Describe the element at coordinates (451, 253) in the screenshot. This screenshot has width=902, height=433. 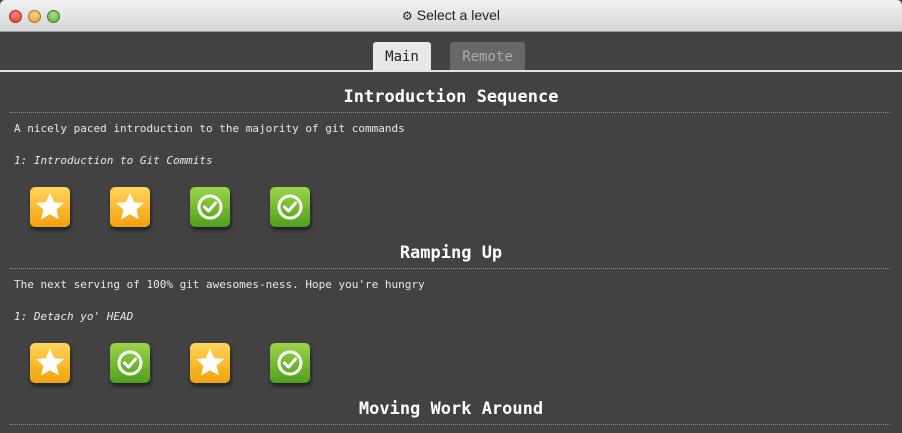
I see `section-title-ramping-up: Ramping Up` at that location.